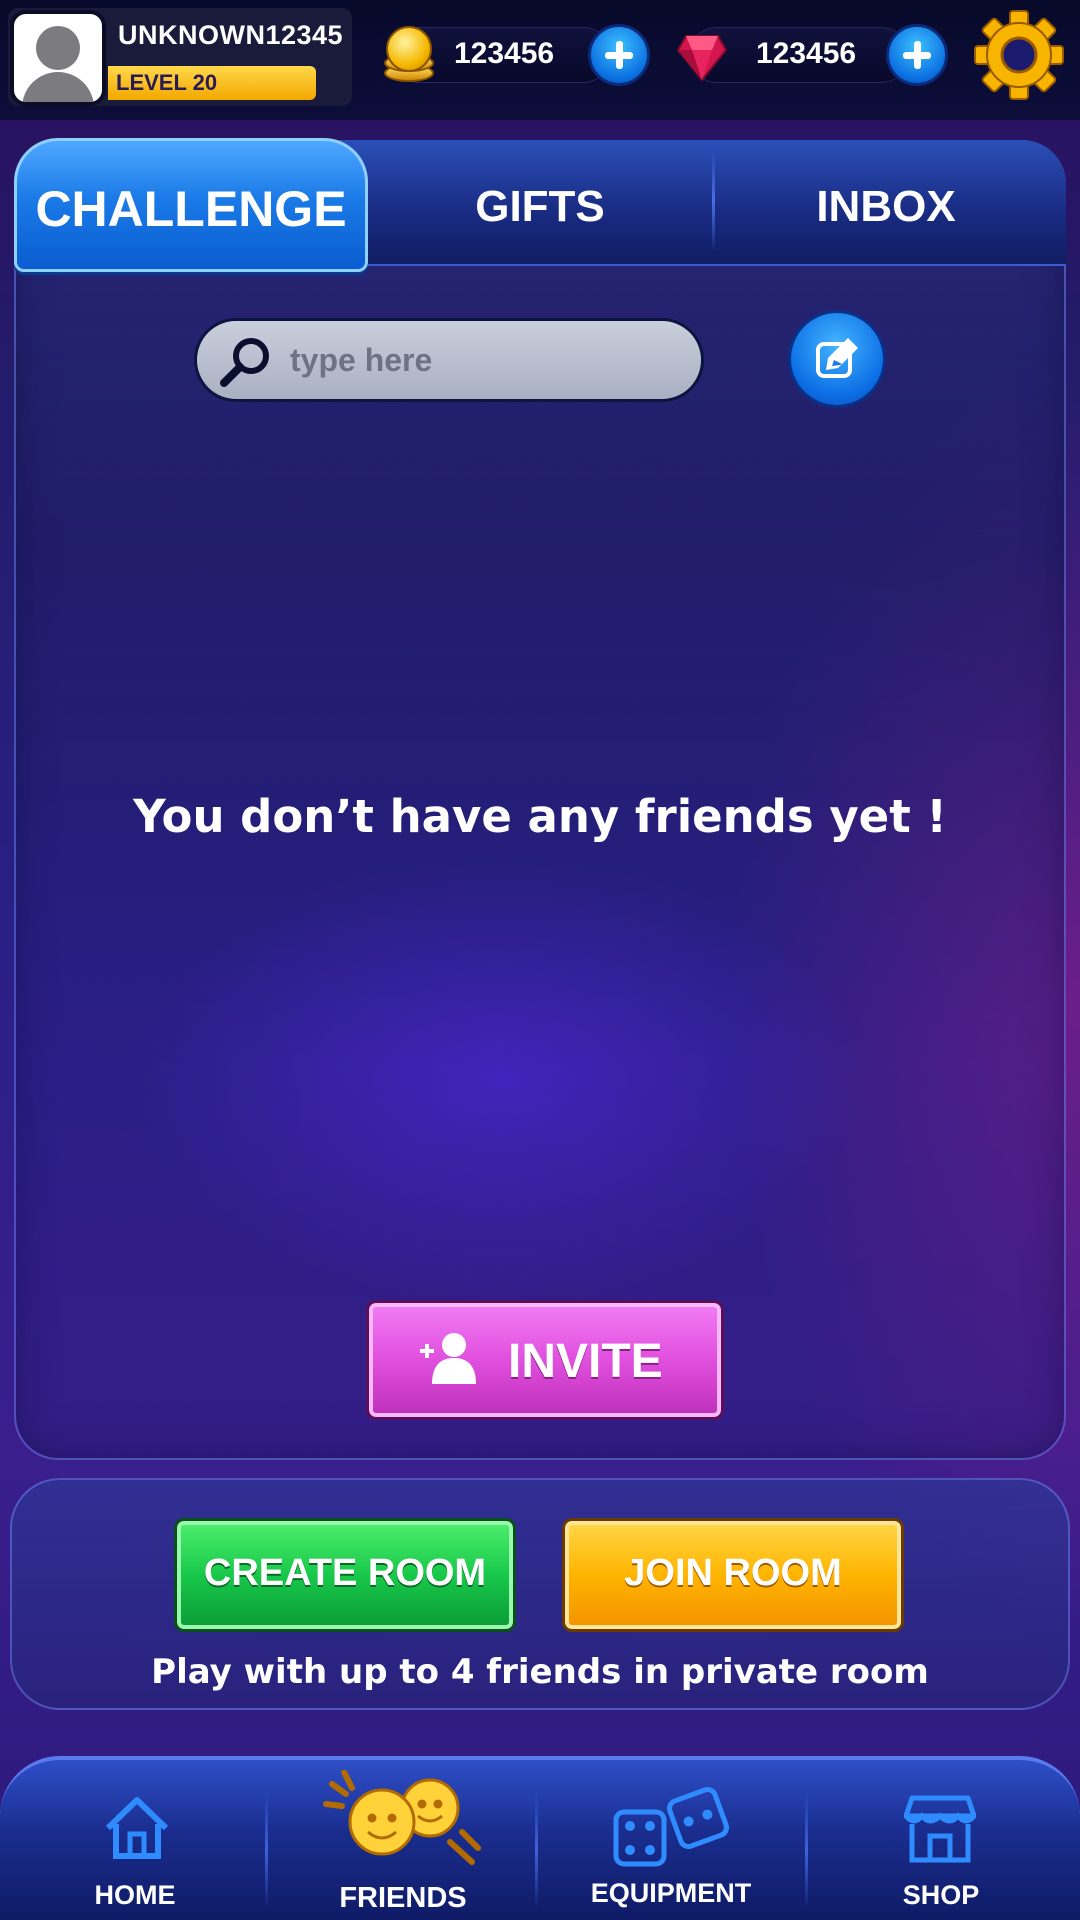  What do you see at coordinates (671, 1826) in the screenshot?
I see `dice-icon` at bounding box center [671, 1826].